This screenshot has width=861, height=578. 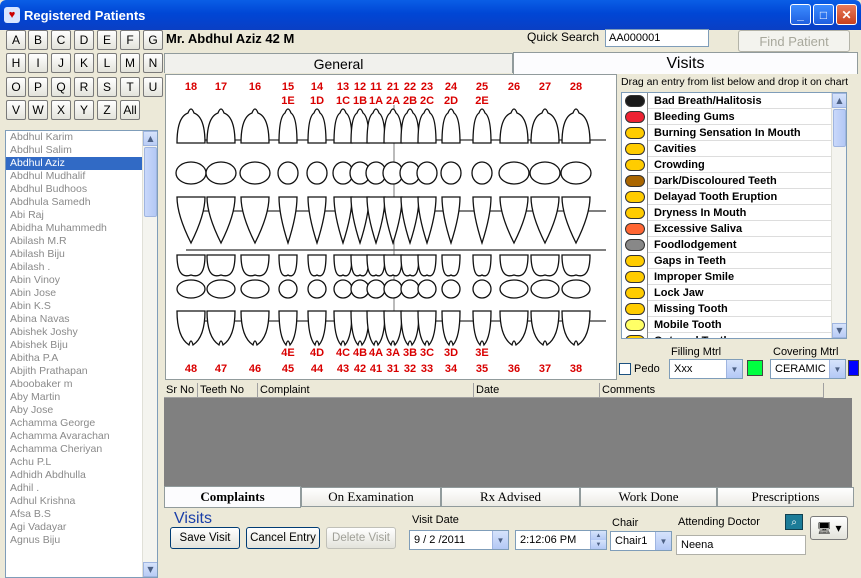 What do you see at coordinates (74, 423) in the screenshot?
I see `patient-list-item: Achamma George` at bounding box center [74, 423].